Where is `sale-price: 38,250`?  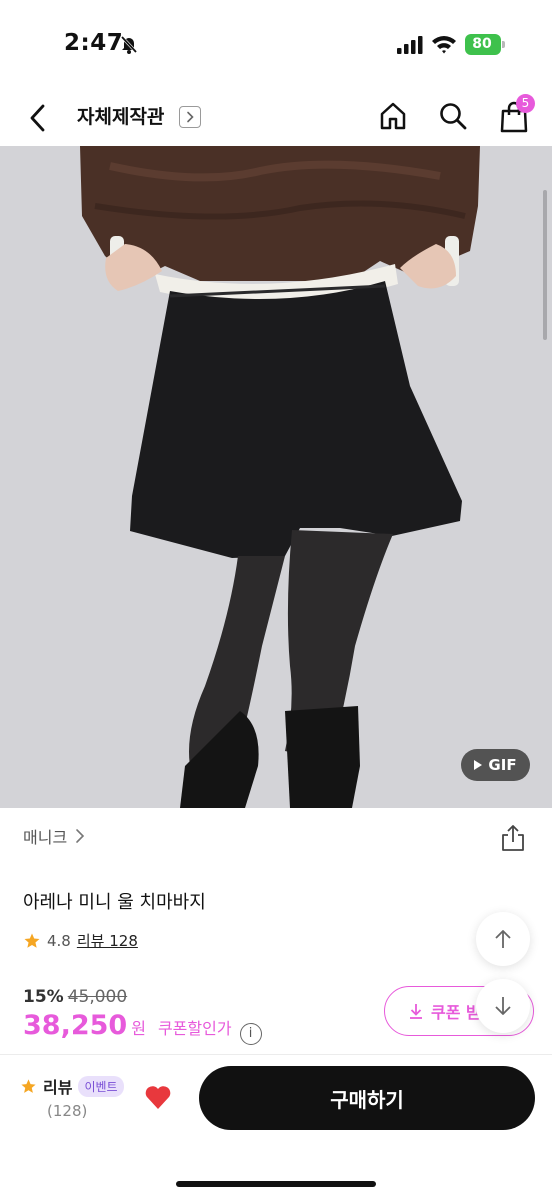
sale-price: 38,250 is located at coordinates (75, 1025).